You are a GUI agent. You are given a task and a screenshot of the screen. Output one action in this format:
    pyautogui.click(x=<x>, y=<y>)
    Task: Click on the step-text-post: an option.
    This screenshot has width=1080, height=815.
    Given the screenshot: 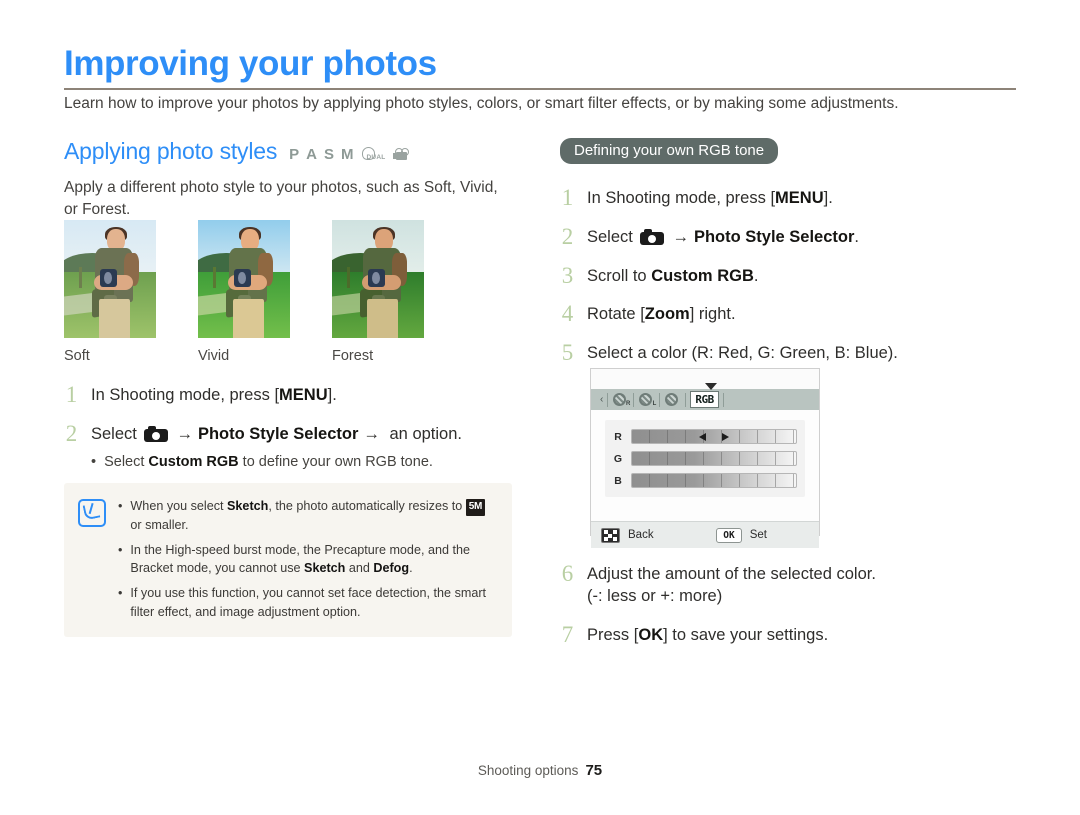 What is the action you would take?
    pyautogui.click(x=423, y=433)
    